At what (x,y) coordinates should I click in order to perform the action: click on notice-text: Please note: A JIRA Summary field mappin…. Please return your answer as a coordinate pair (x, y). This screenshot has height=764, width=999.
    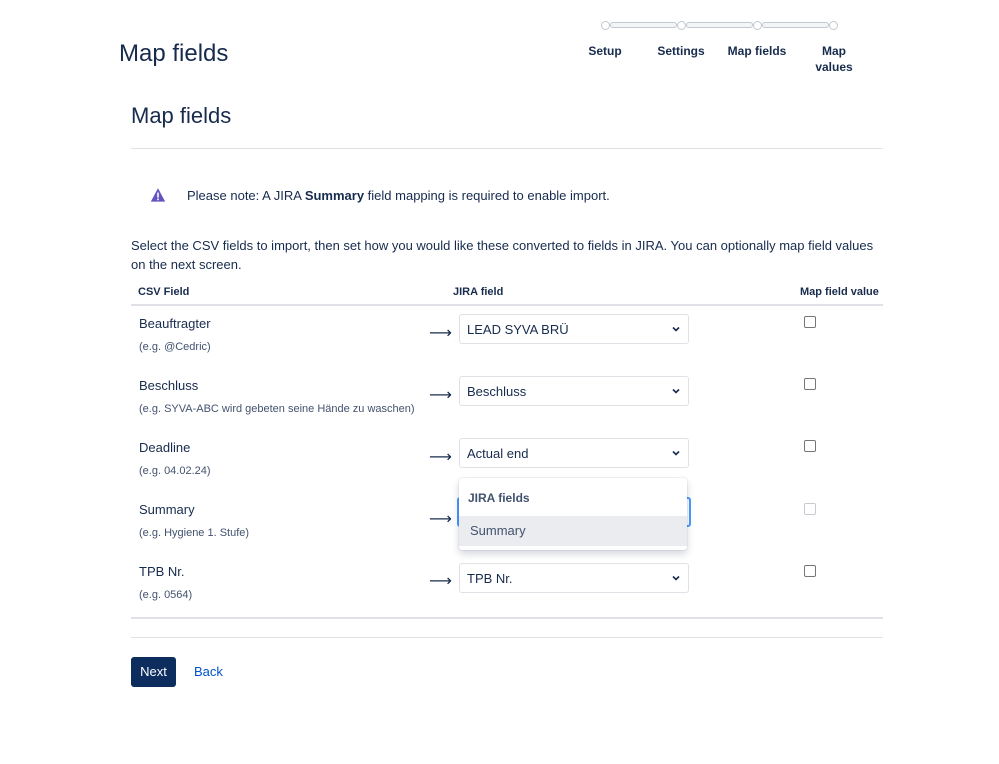
    Looking at the image, I should click on (398, 195).